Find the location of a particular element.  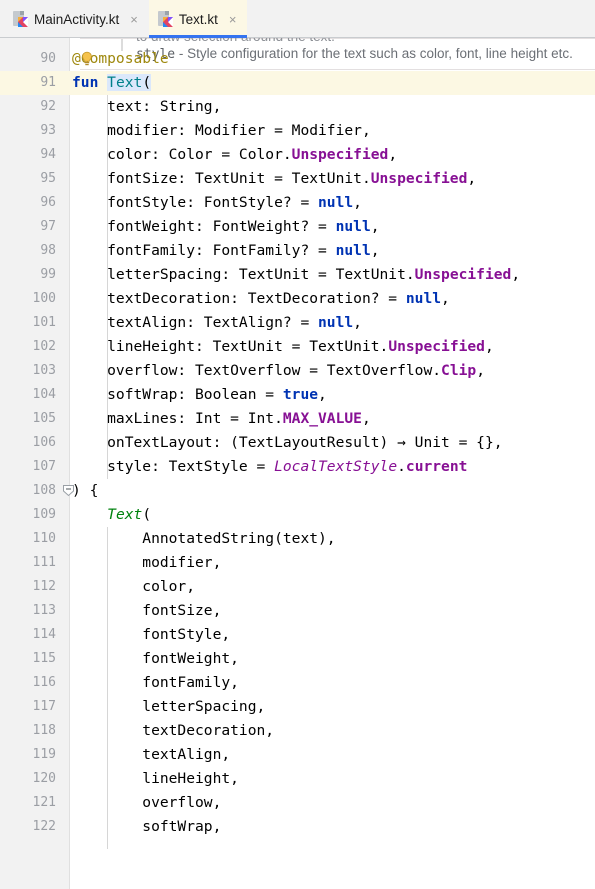

code-line: 98 fontFamily: FontFamily? = null, is located at coordinates (297, 251).